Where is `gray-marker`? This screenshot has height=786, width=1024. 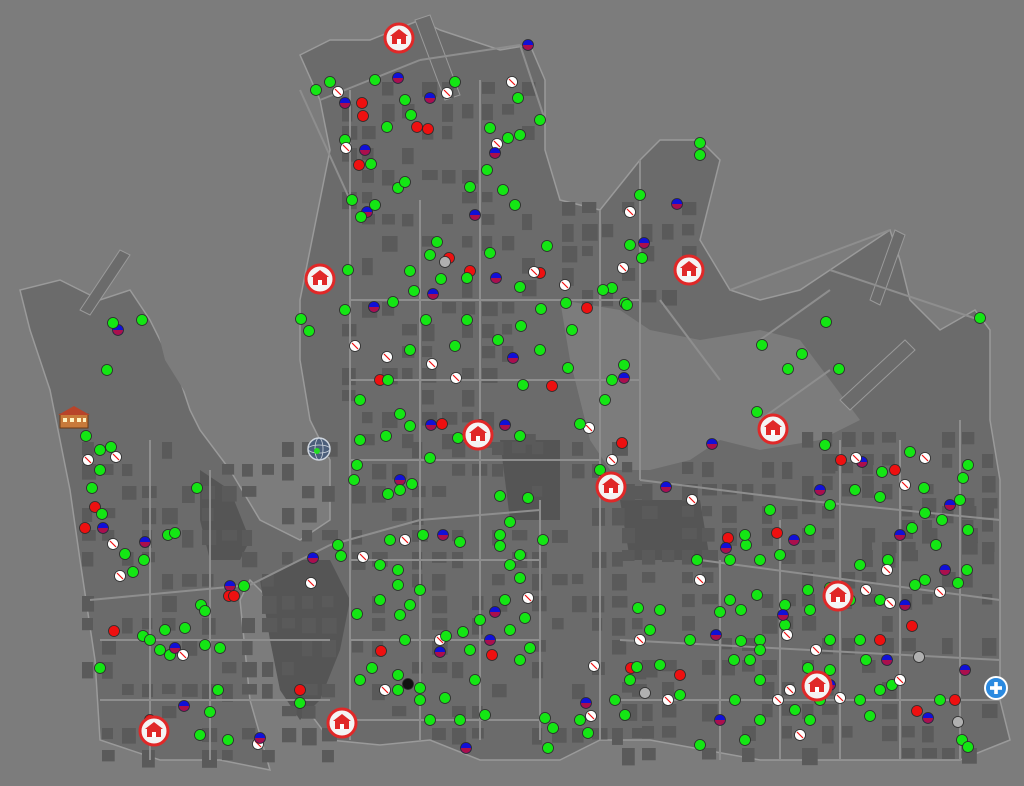 gray-marker is located at coordinates (445, 262).